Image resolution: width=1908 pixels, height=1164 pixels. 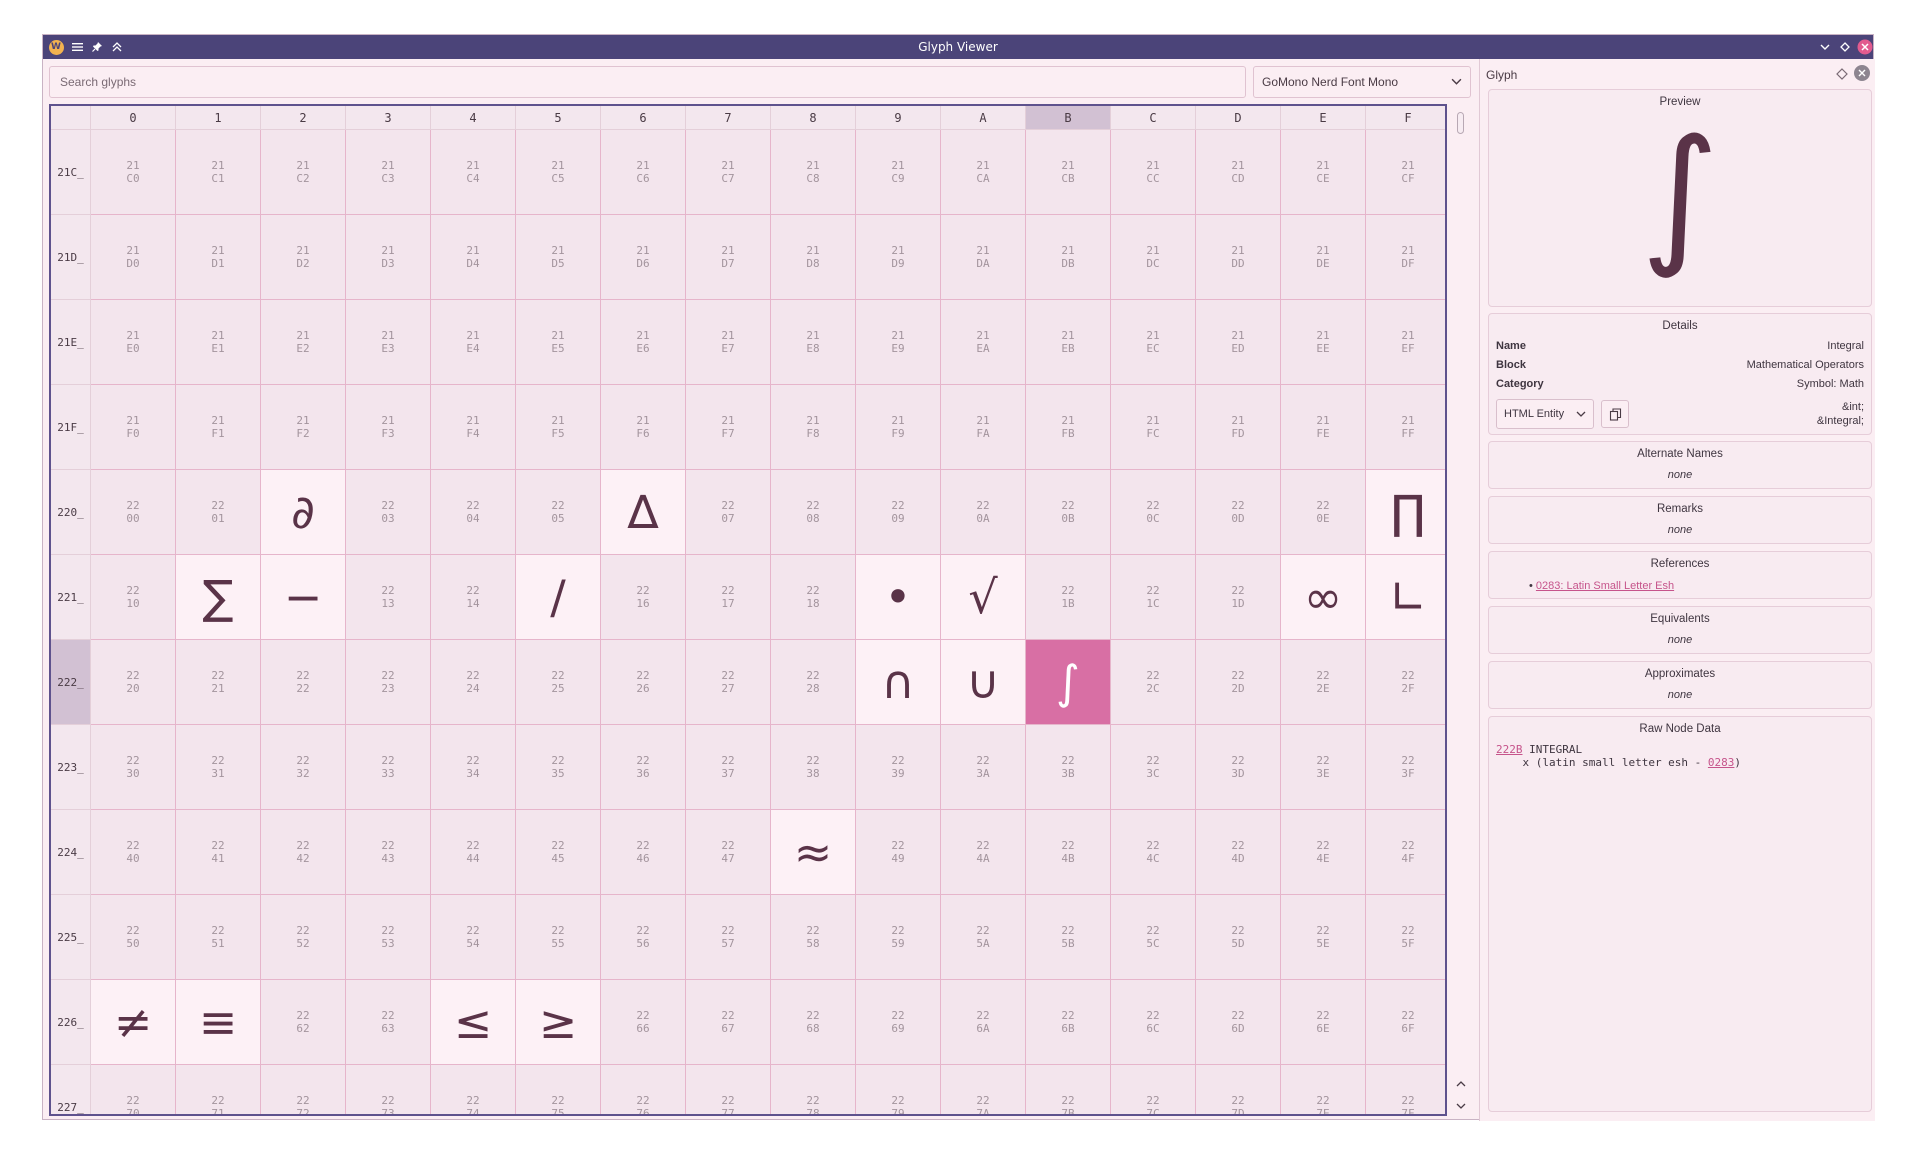 What do you see at coordinates (303, 427) in the screenshot?
I see `glyph-cell: 21 F2` at bounding box center [303, 427].